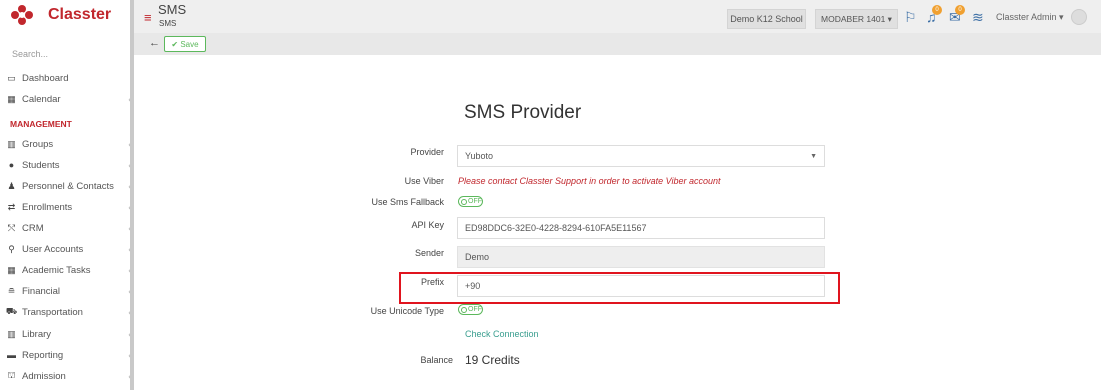 The width and height of the screenshot is (1101, 390). What do you see at coordinates (523, 112) in the screenshot?
I see `form-title: SMS Provider` at bounding box center [523, 112].